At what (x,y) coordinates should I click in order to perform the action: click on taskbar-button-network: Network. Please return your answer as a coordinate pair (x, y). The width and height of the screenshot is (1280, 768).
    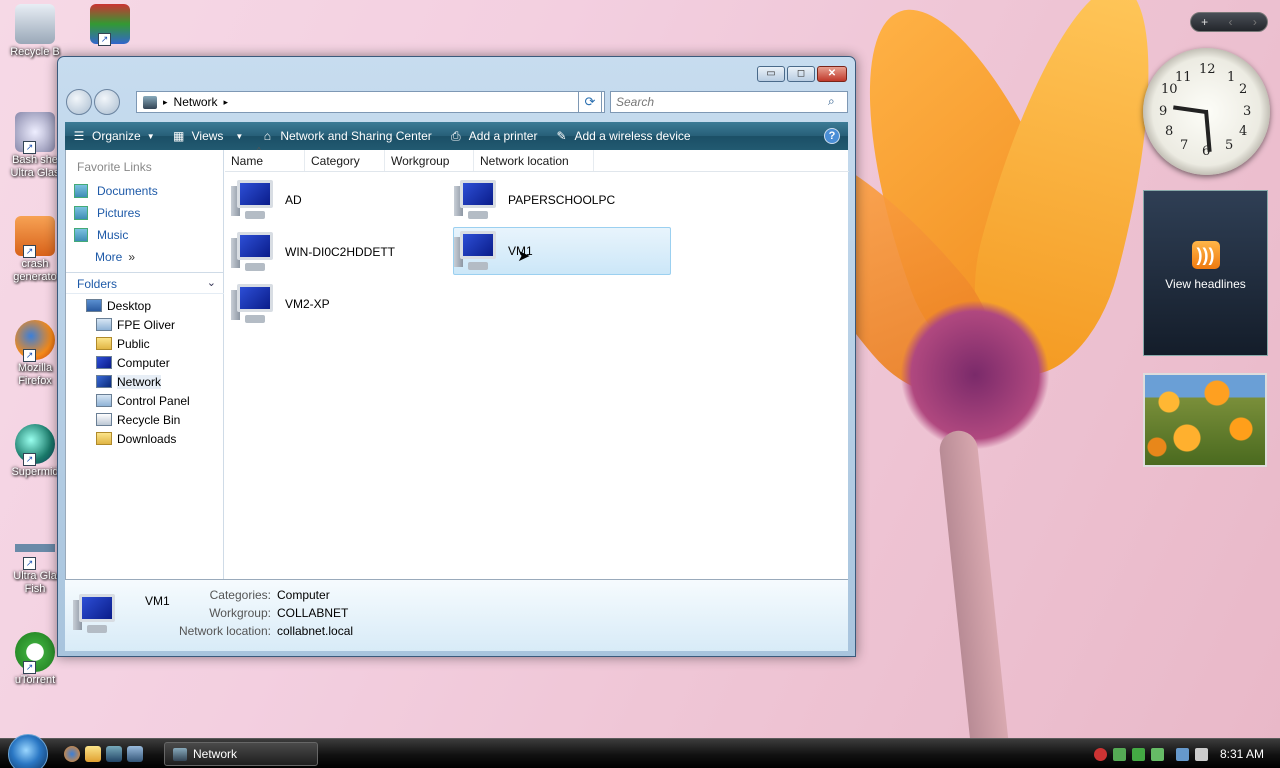
    Looking at the image, I should click on (241, 754).